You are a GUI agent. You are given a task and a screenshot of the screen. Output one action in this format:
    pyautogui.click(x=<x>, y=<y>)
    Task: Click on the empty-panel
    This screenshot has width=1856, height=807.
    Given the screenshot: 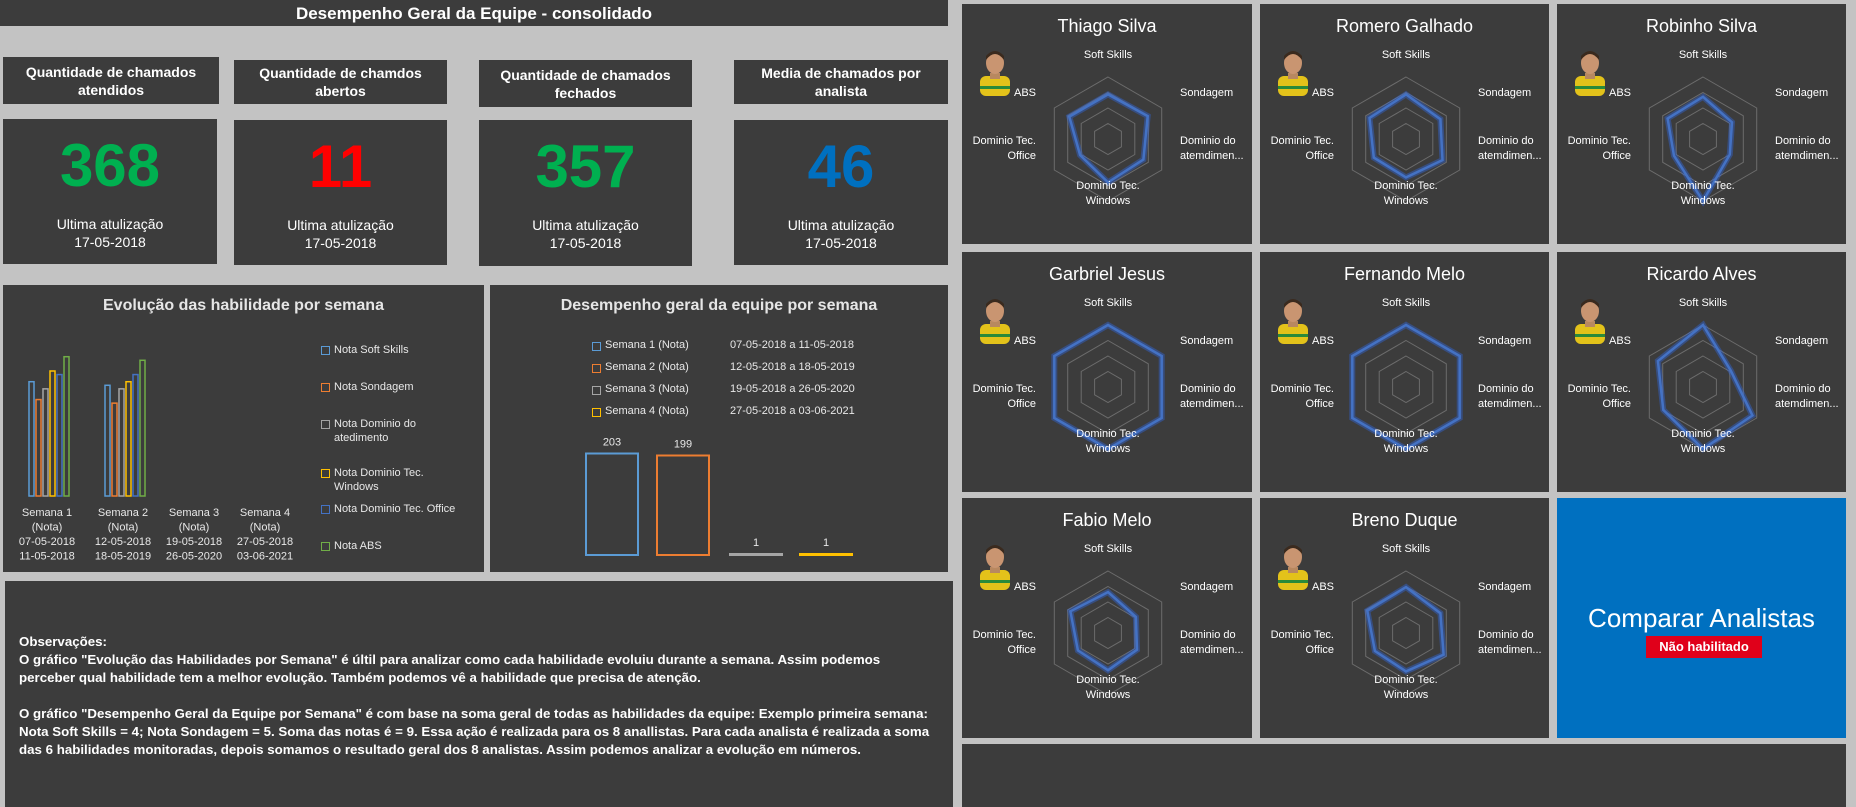 What is the action you would take?
    pyautogui.click(x=1404, y=775)
    